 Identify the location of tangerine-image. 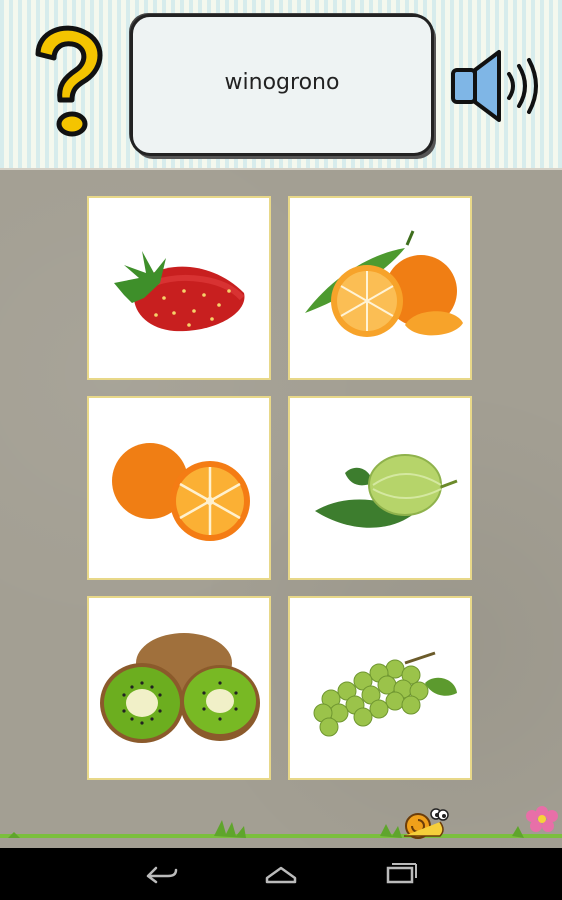
(384, 283).